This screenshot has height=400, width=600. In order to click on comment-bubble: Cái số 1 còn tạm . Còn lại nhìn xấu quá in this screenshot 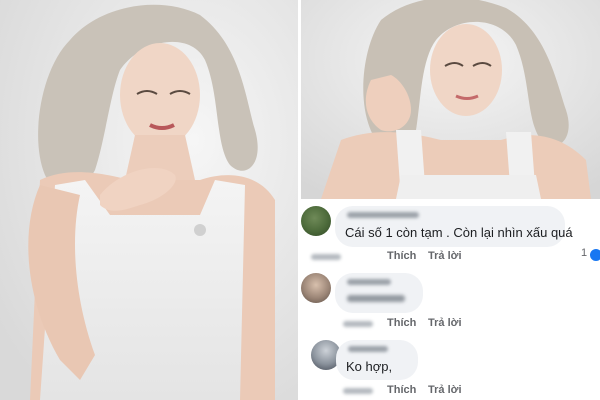, I will do `click(454, 226)`.